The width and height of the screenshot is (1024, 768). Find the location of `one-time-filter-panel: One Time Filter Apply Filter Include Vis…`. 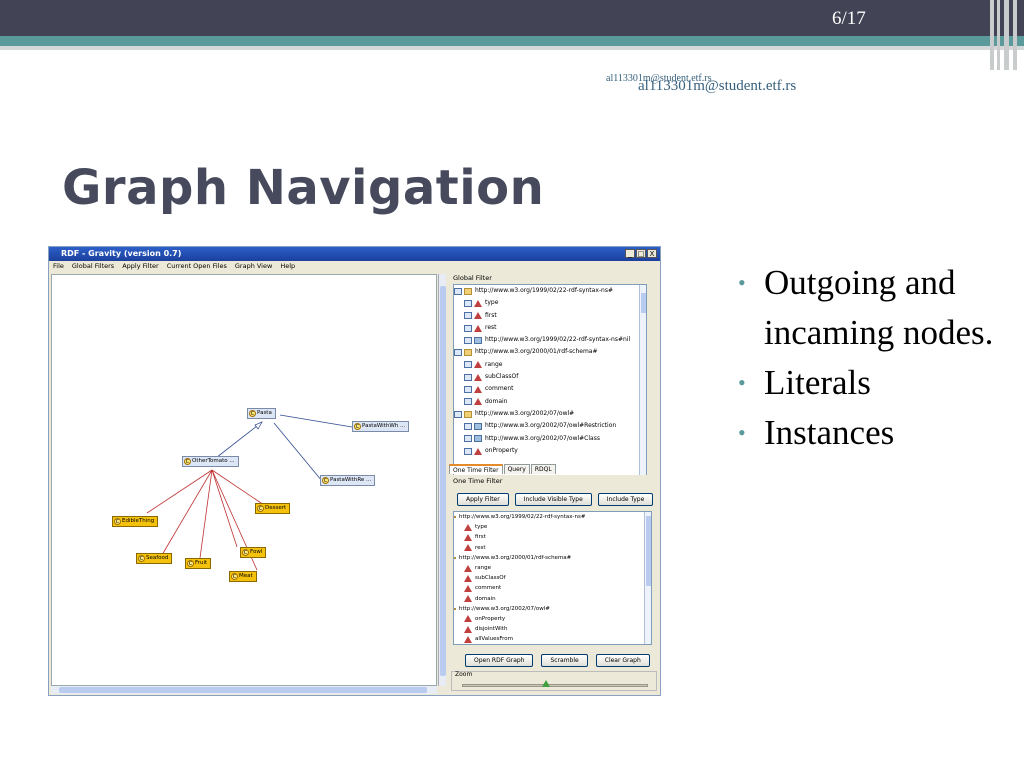

one-time-filter-panel: One Time Filter Apply Filter Include Vis… is located at coordinates (553, 560).